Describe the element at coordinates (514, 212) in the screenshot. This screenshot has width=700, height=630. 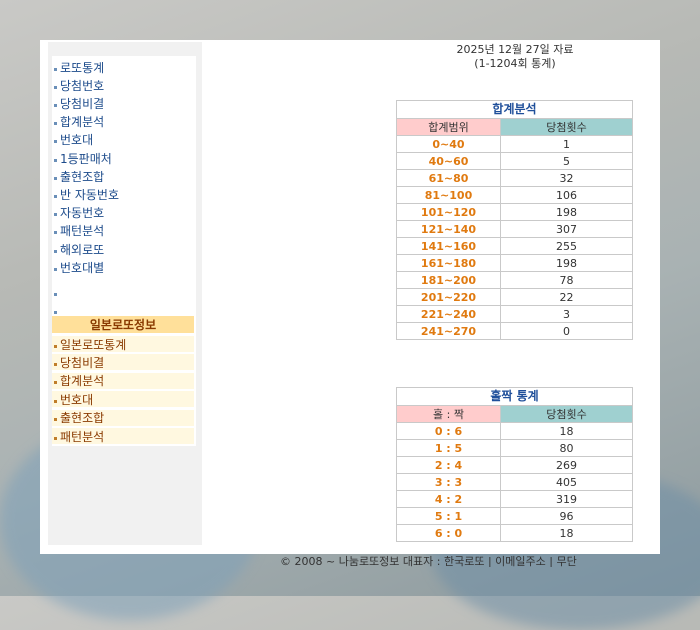
I see `table-row: 101~120 198` at that location.